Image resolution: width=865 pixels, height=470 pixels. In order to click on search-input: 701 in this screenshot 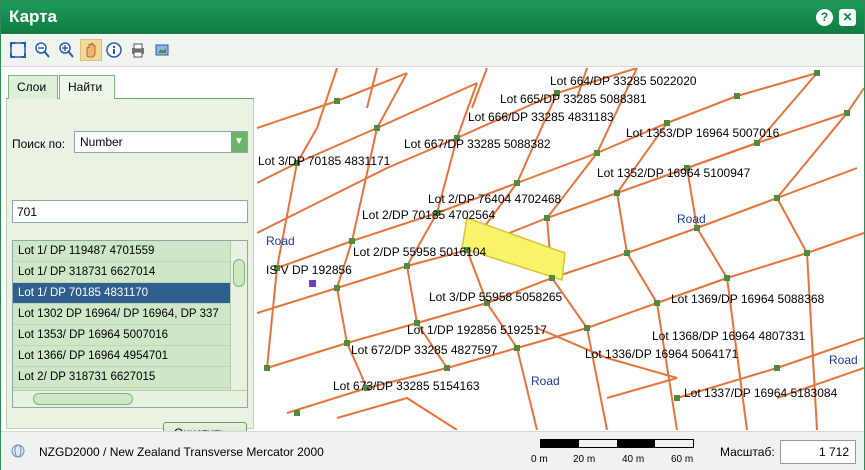, I will do `click(130, 211)`.